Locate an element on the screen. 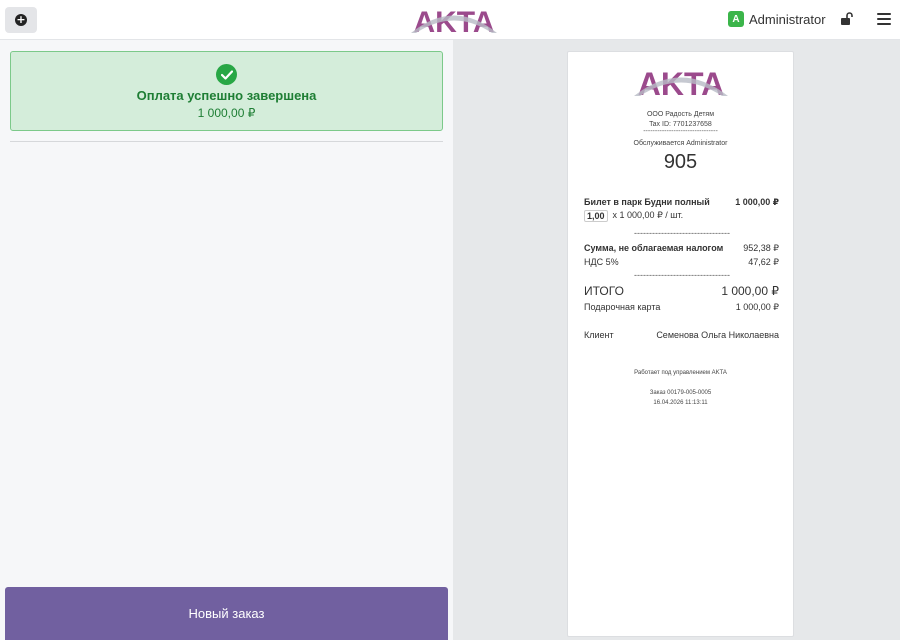 The image size is (900, 640). client-name: Семенова Ольга Николаевна is located at coordinates (717, 335).